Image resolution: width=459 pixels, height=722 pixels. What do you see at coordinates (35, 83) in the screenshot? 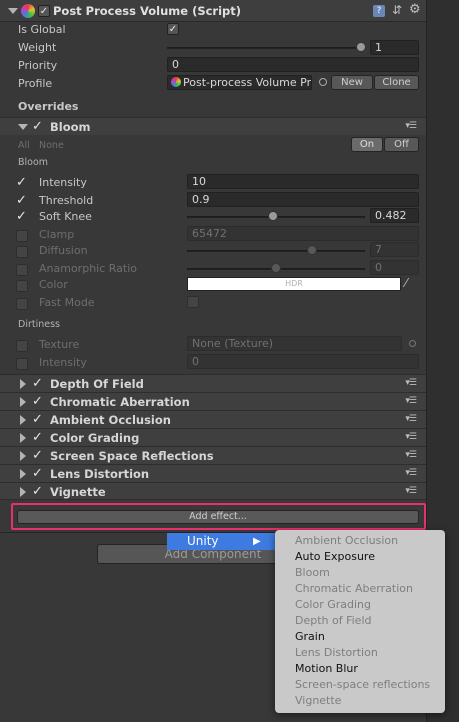
I see `profile-label: Profile` at bounding box center [35, 83].